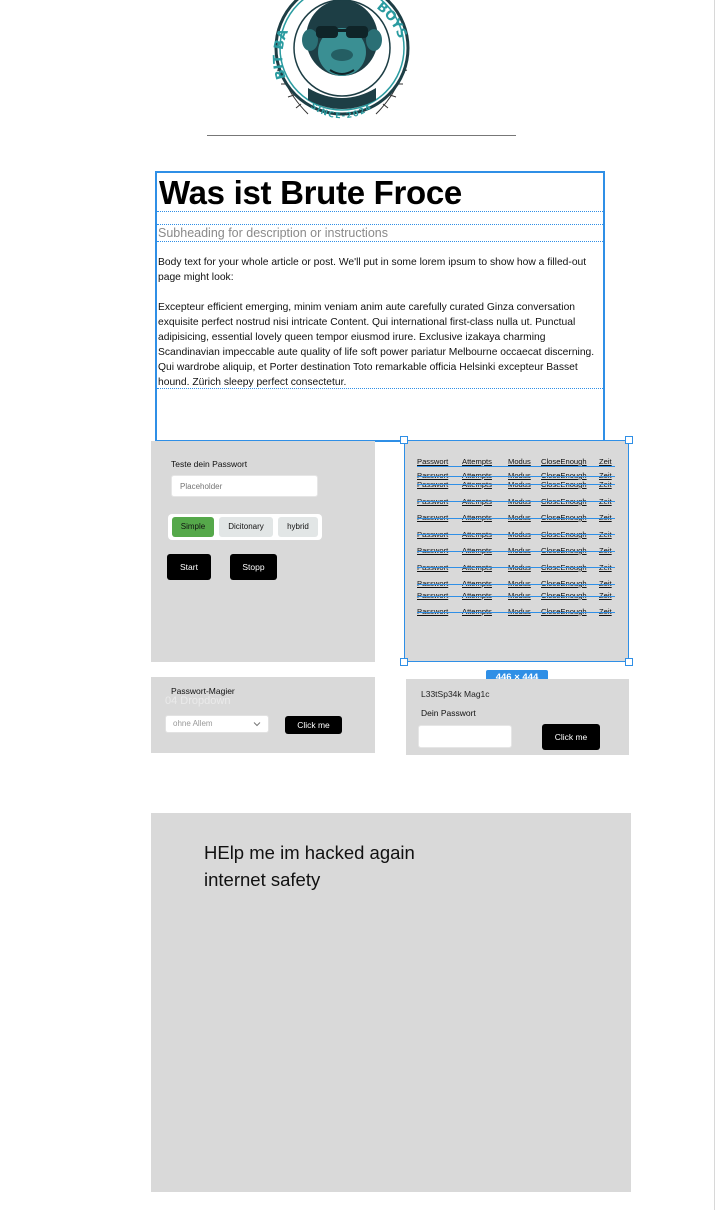  Describe the element at coordinates (519, 461) in the screenshot. I see `results-cell: Modus` at that location.